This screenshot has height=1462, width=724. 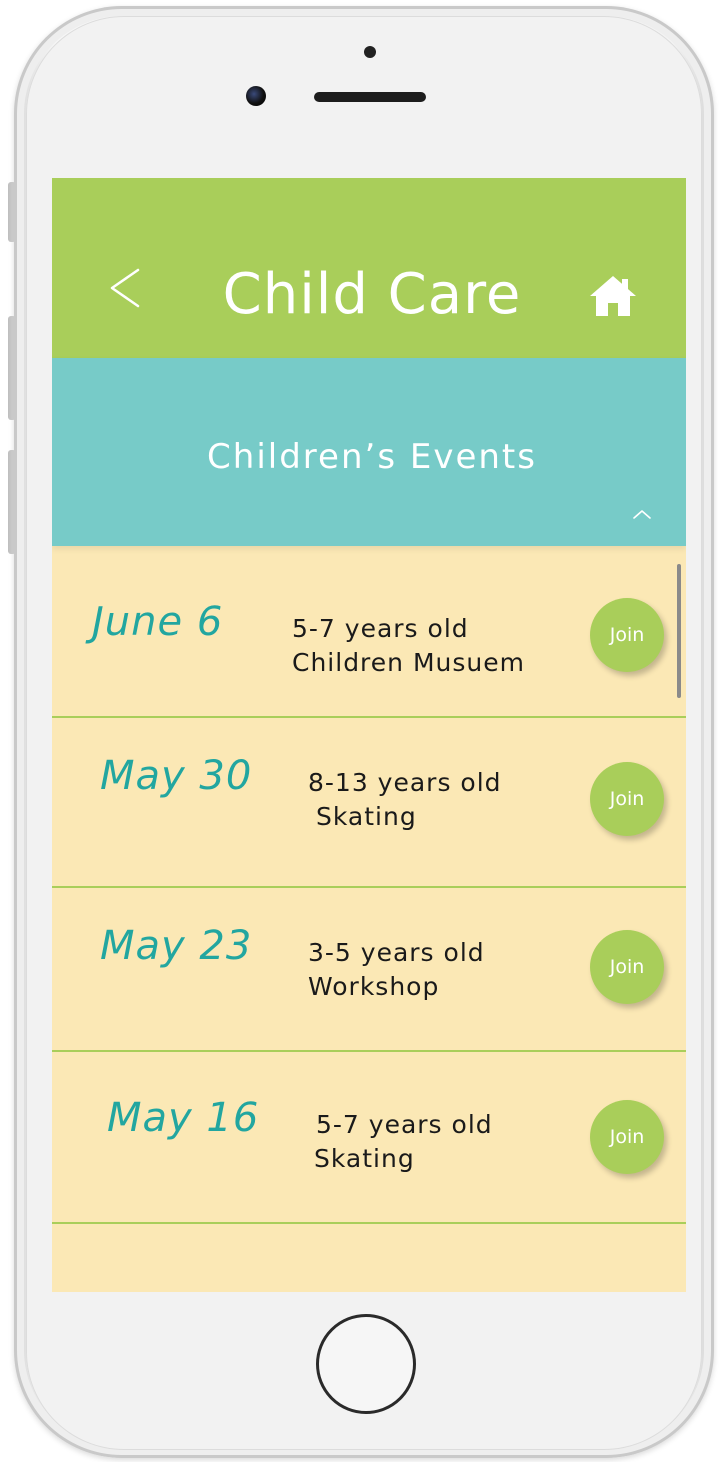 What do you see at coordinates (369, 970) in the screenshot?
I see `event-row: May 23 3-5 years old Workshop Join` at bounding box center [369, 970].